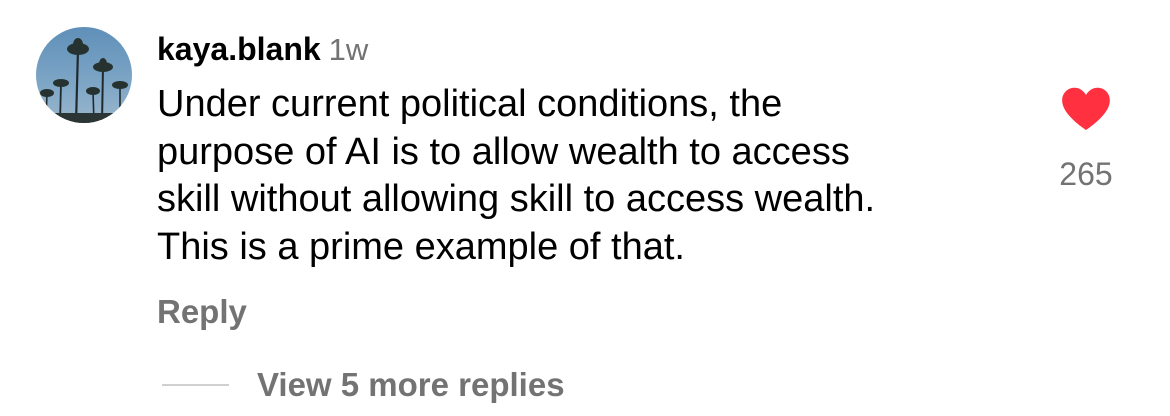 The width and height of the screenshot is (1170, 416). I want to click on reply-button: Reply, so click(202, 312).